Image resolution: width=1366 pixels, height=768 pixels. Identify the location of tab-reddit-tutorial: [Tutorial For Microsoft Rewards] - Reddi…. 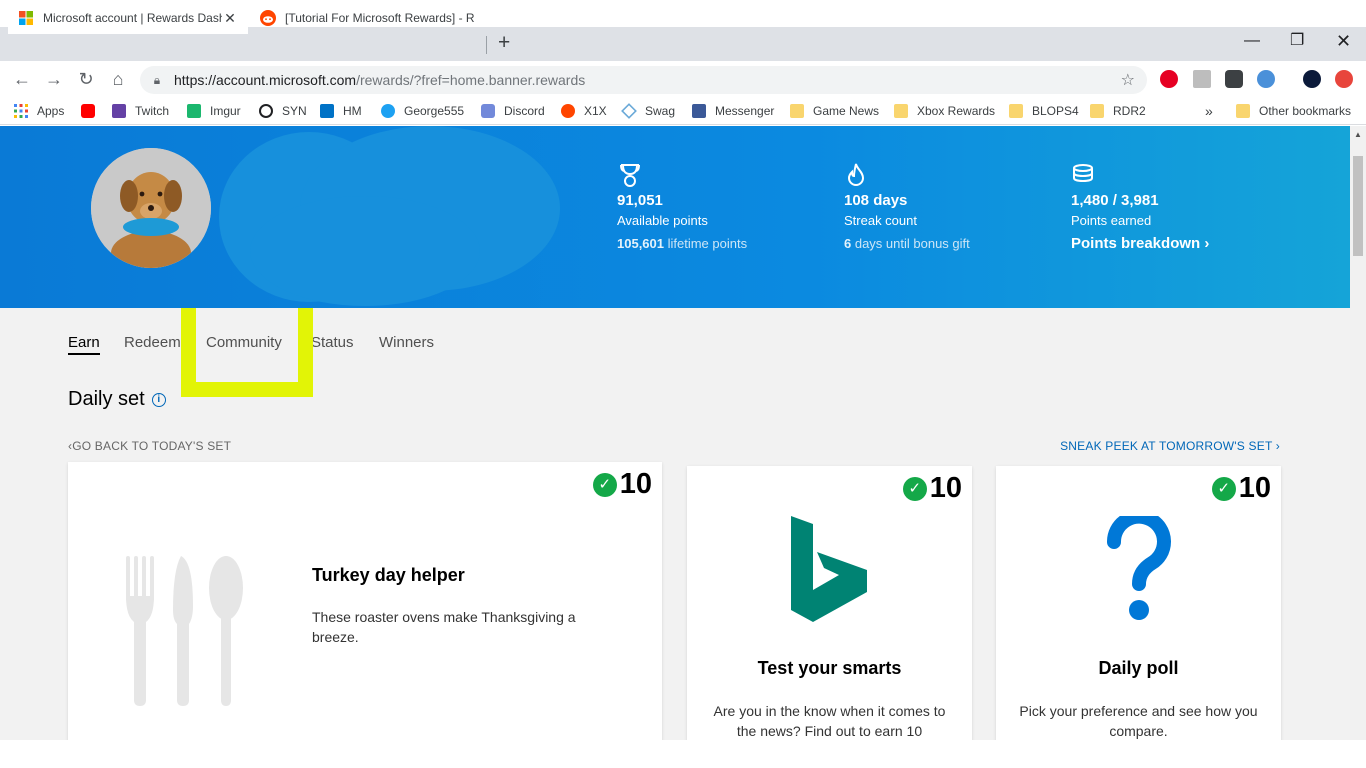
(367, 18).